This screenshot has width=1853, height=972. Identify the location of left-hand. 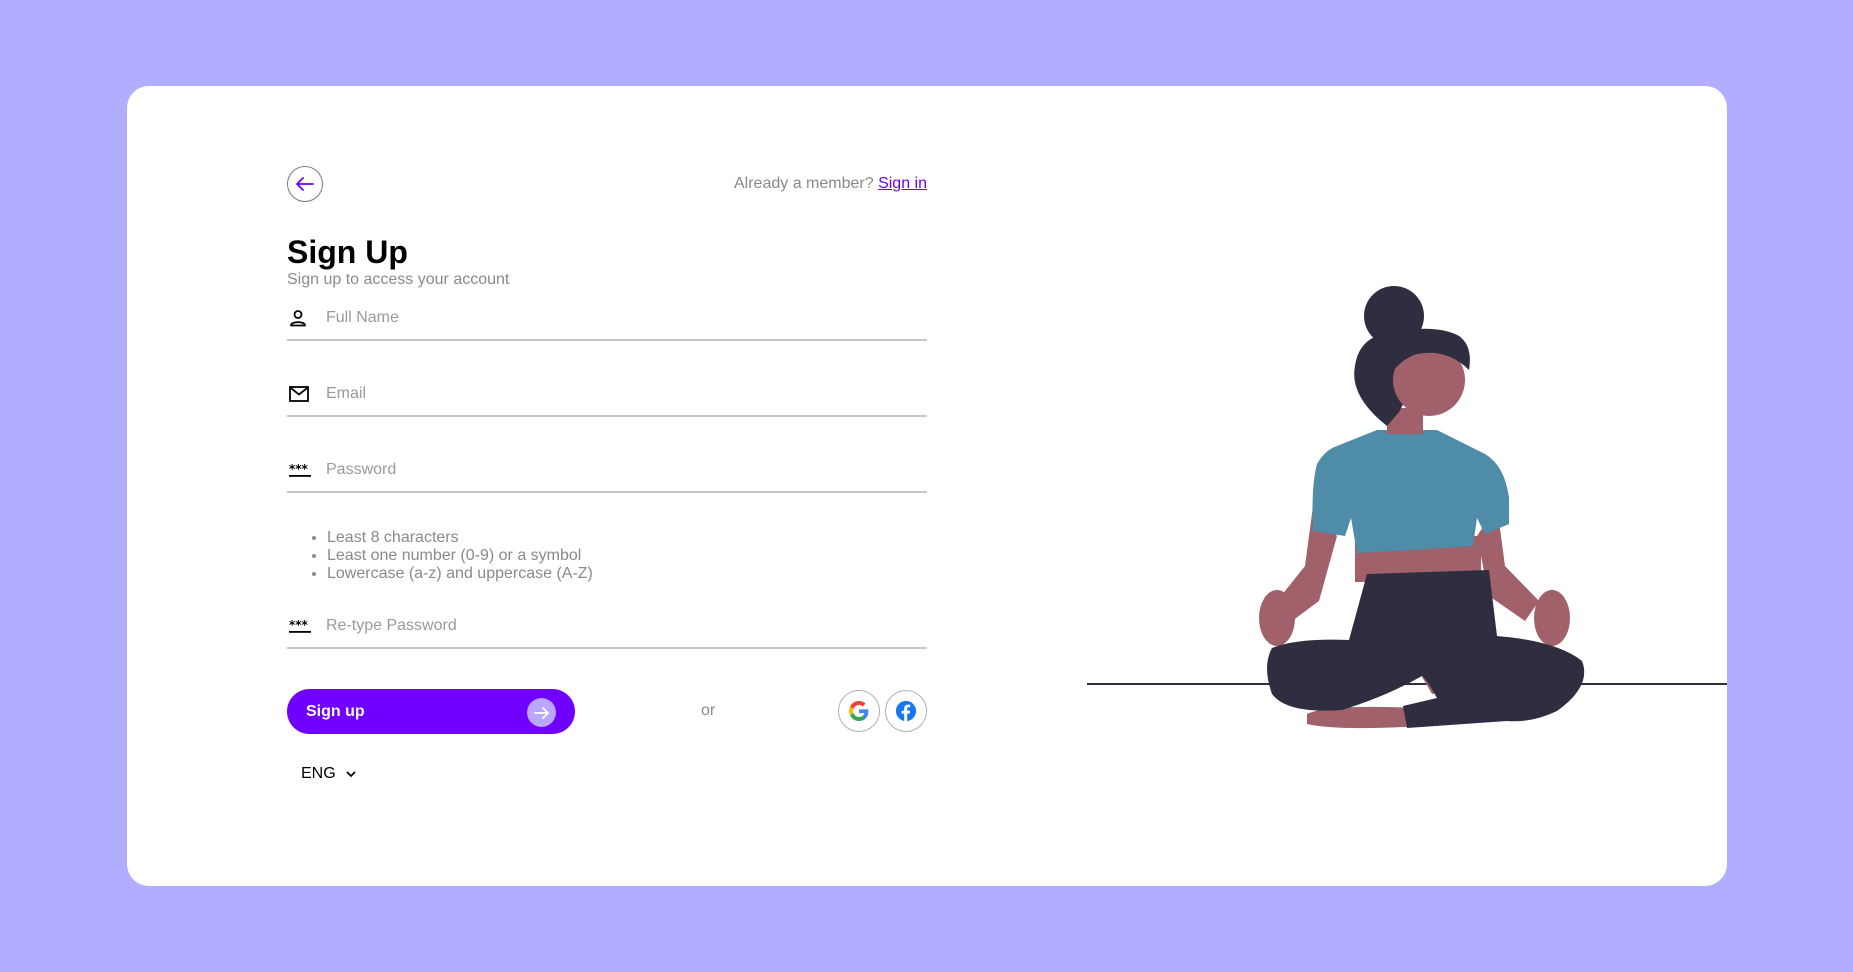
(1277, 618).